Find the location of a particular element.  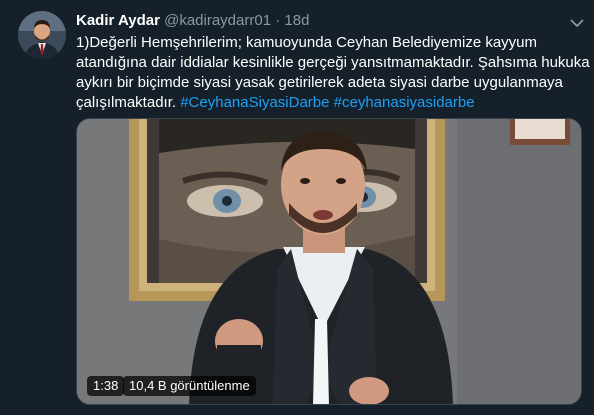

tweet-menu-button is located at coordinates (577, 23).